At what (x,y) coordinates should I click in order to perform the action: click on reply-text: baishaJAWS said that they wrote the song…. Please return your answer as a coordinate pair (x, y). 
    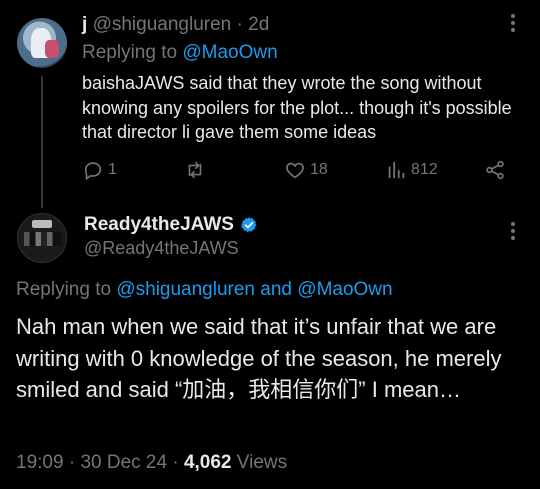
    Looking at the image, I should click on (297, 107).